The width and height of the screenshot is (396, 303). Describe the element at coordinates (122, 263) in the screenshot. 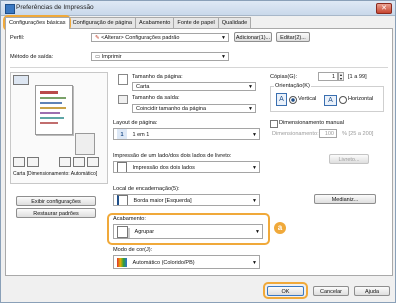

I see `color-palette-icon` at that location.